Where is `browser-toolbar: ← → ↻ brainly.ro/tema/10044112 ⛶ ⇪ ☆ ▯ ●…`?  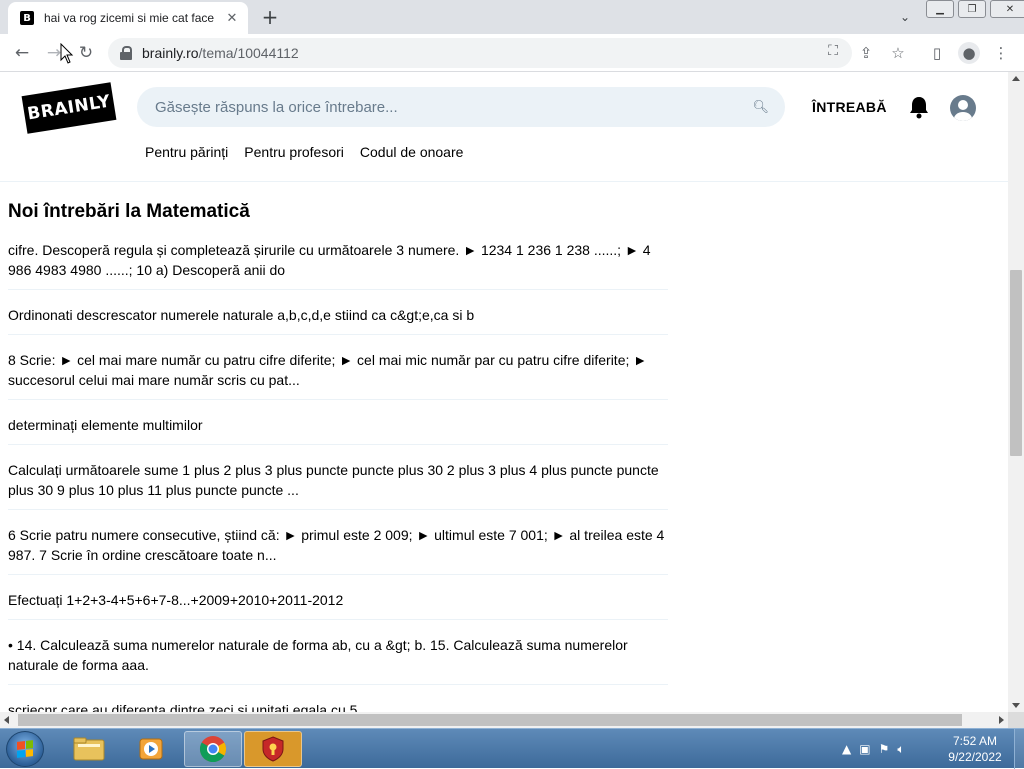
browser-toolbar: ← → ↻ brainly.ro/tema/10044112 ⛶ ⇪ ☆ ▯ ●… is located at coordinates (512, 53).